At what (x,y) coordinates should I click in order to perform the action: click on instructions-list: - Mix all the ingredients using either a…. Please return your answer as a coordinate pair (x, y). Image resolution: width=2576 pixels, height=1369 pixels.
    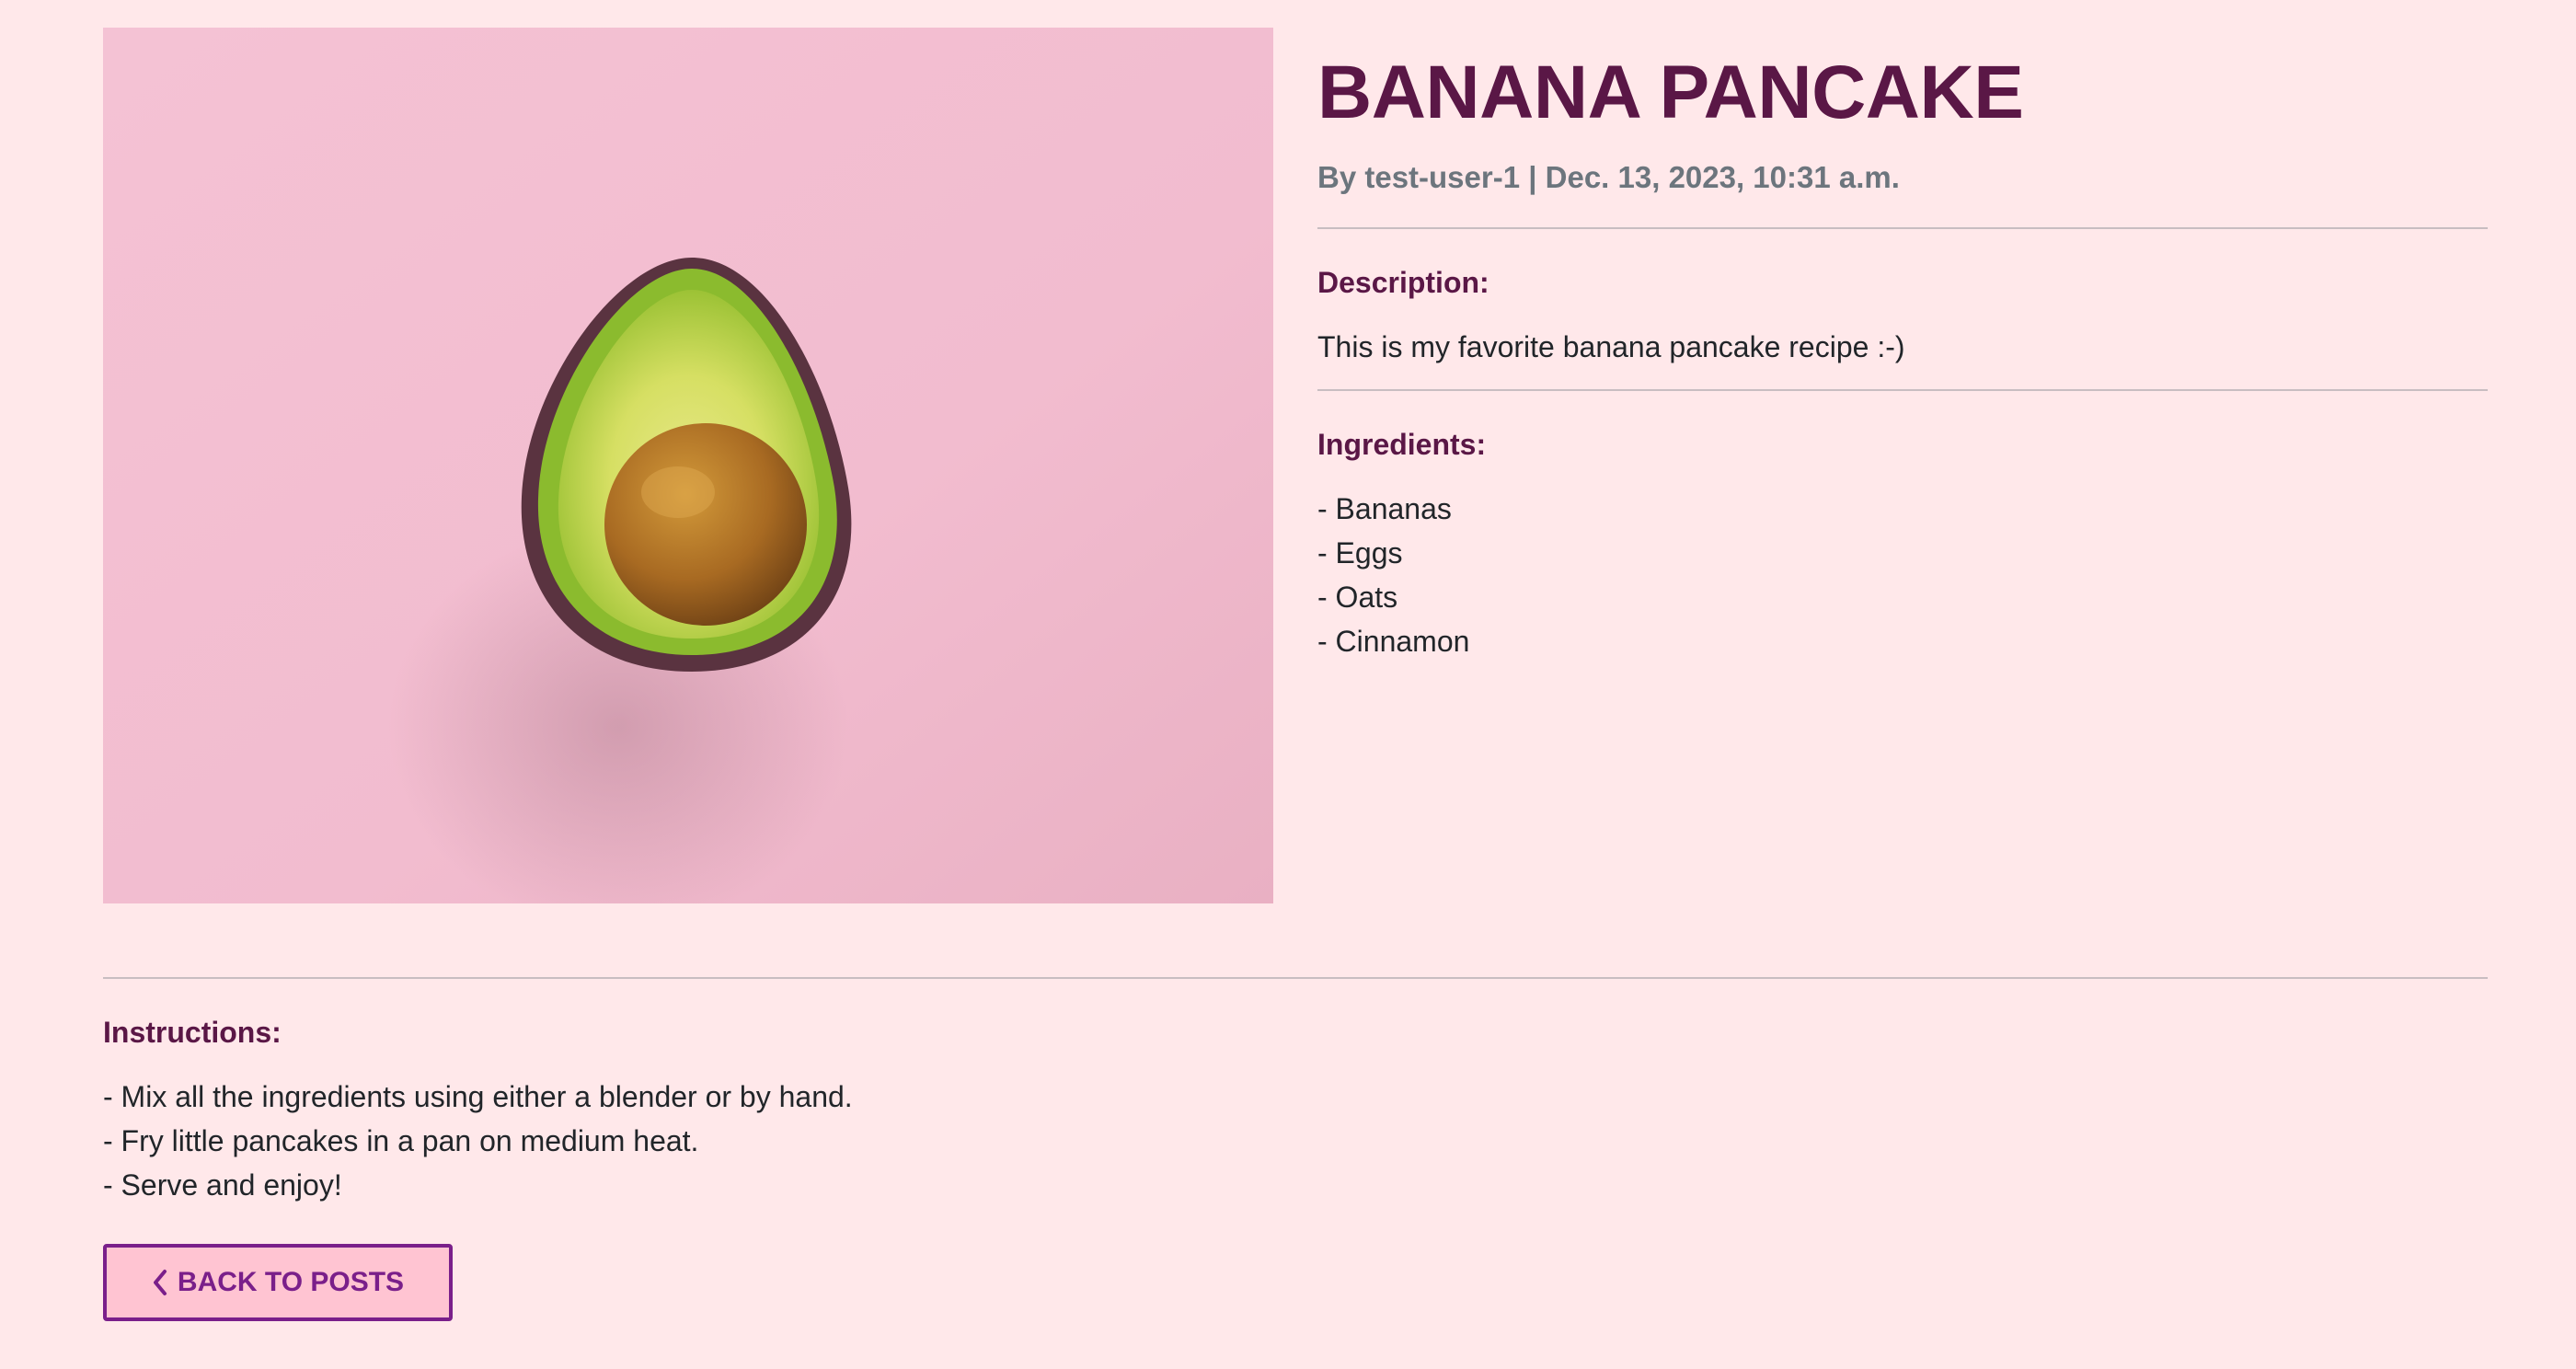
    Looking at the image, I should click on (1295, 1141).